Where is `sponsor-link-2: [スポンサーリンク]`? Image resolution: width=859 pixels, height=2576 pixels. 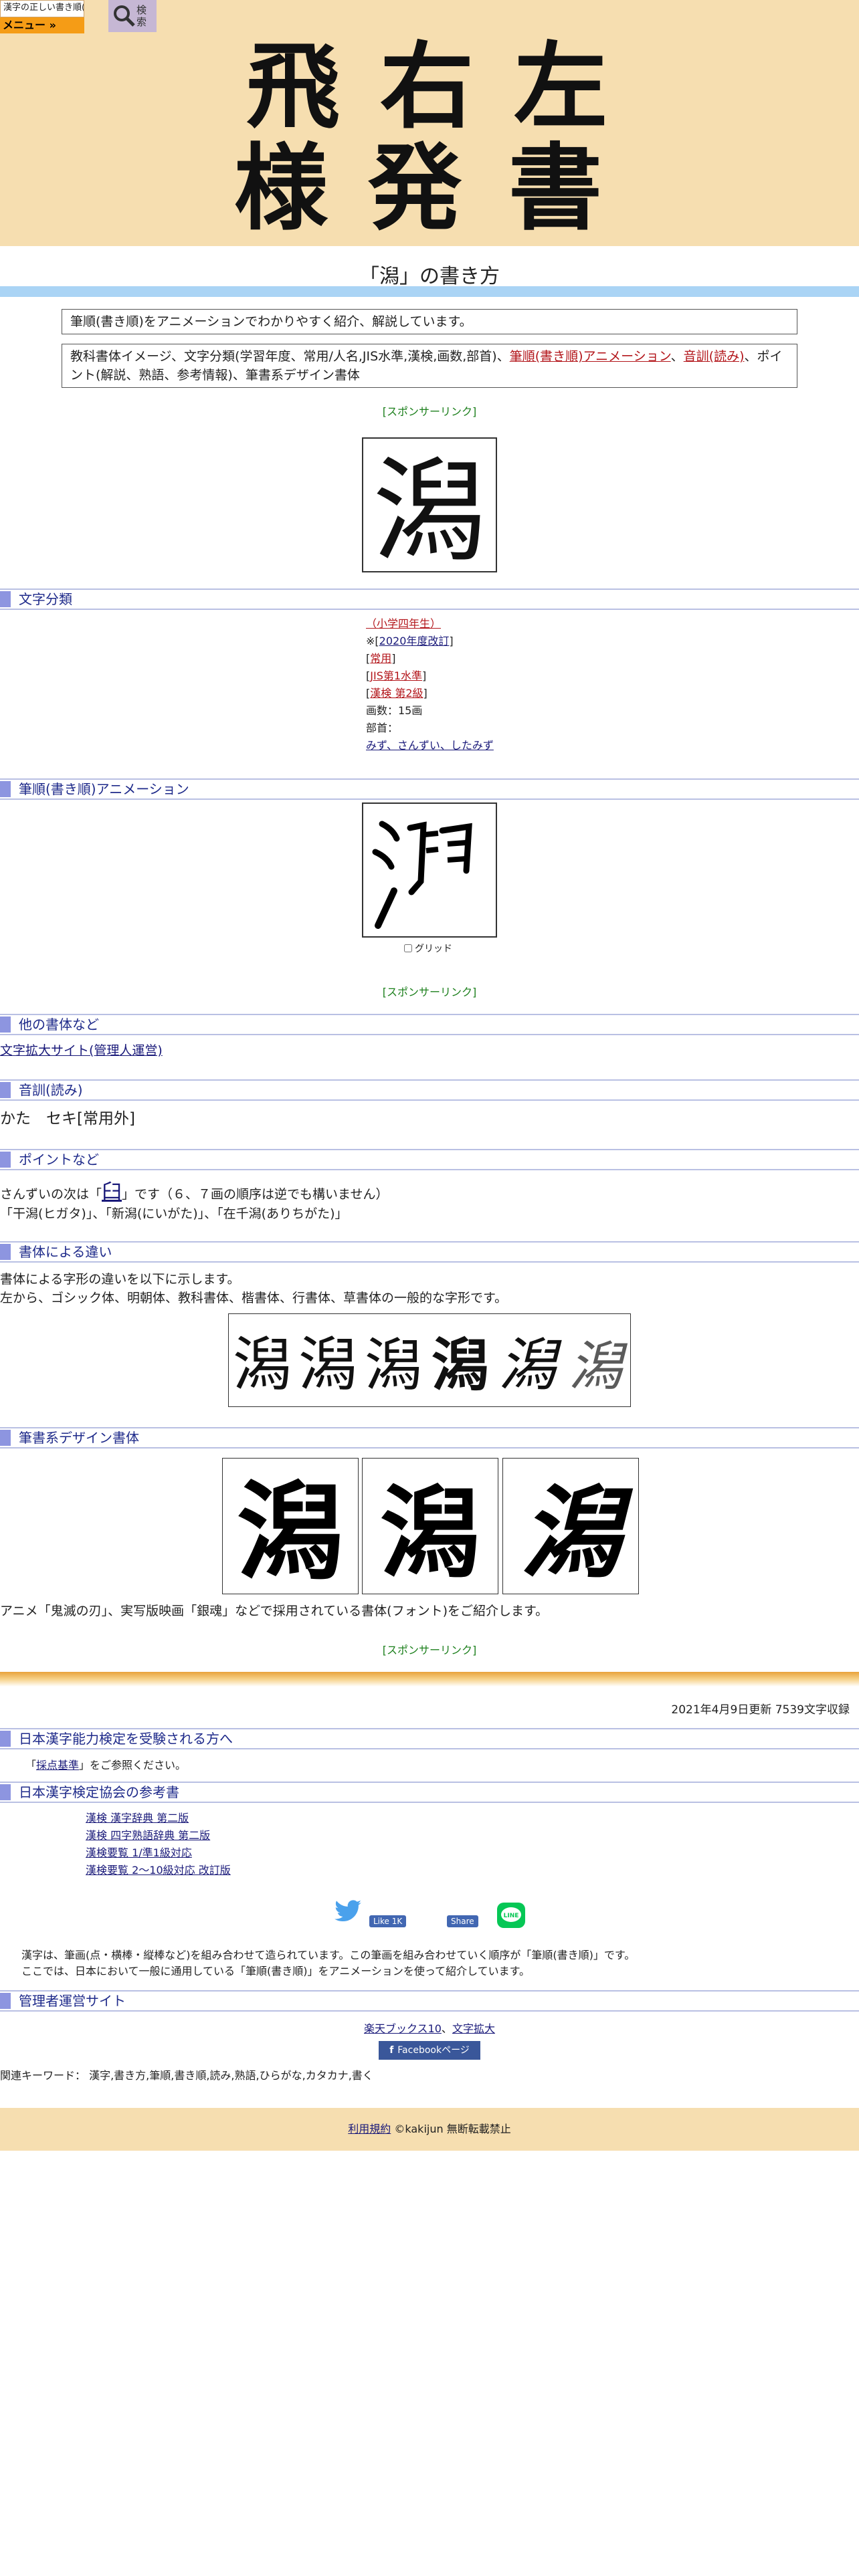
sponsor-link-2: [スポンサーリンク] is located at coordinates (429, 991).